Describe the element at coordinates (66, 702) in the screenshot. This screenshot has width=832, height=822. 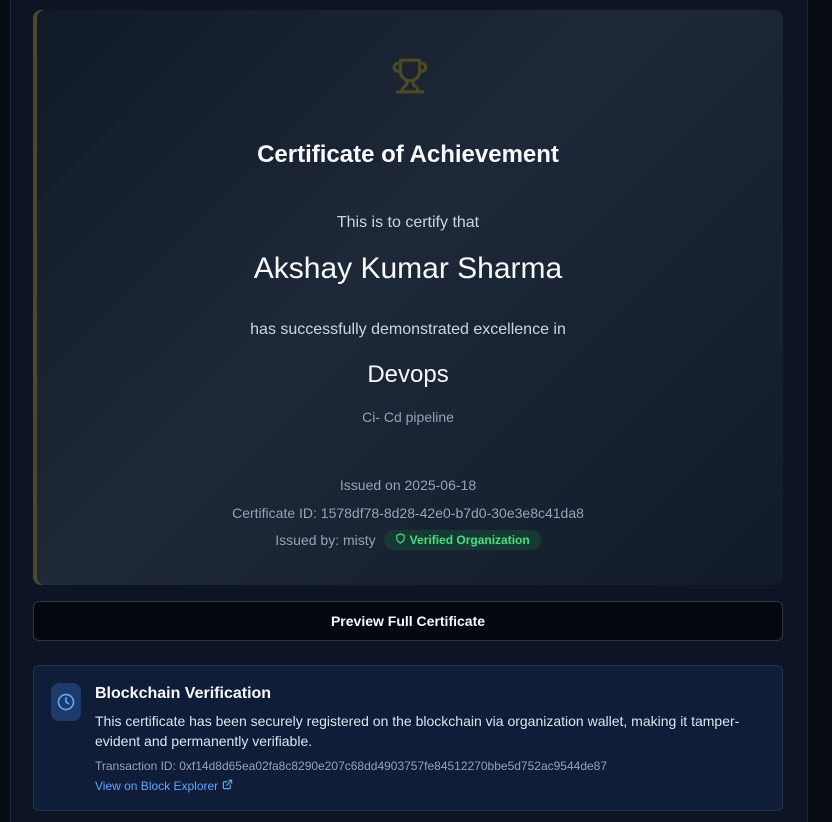
I see `clock-icon` at that location.